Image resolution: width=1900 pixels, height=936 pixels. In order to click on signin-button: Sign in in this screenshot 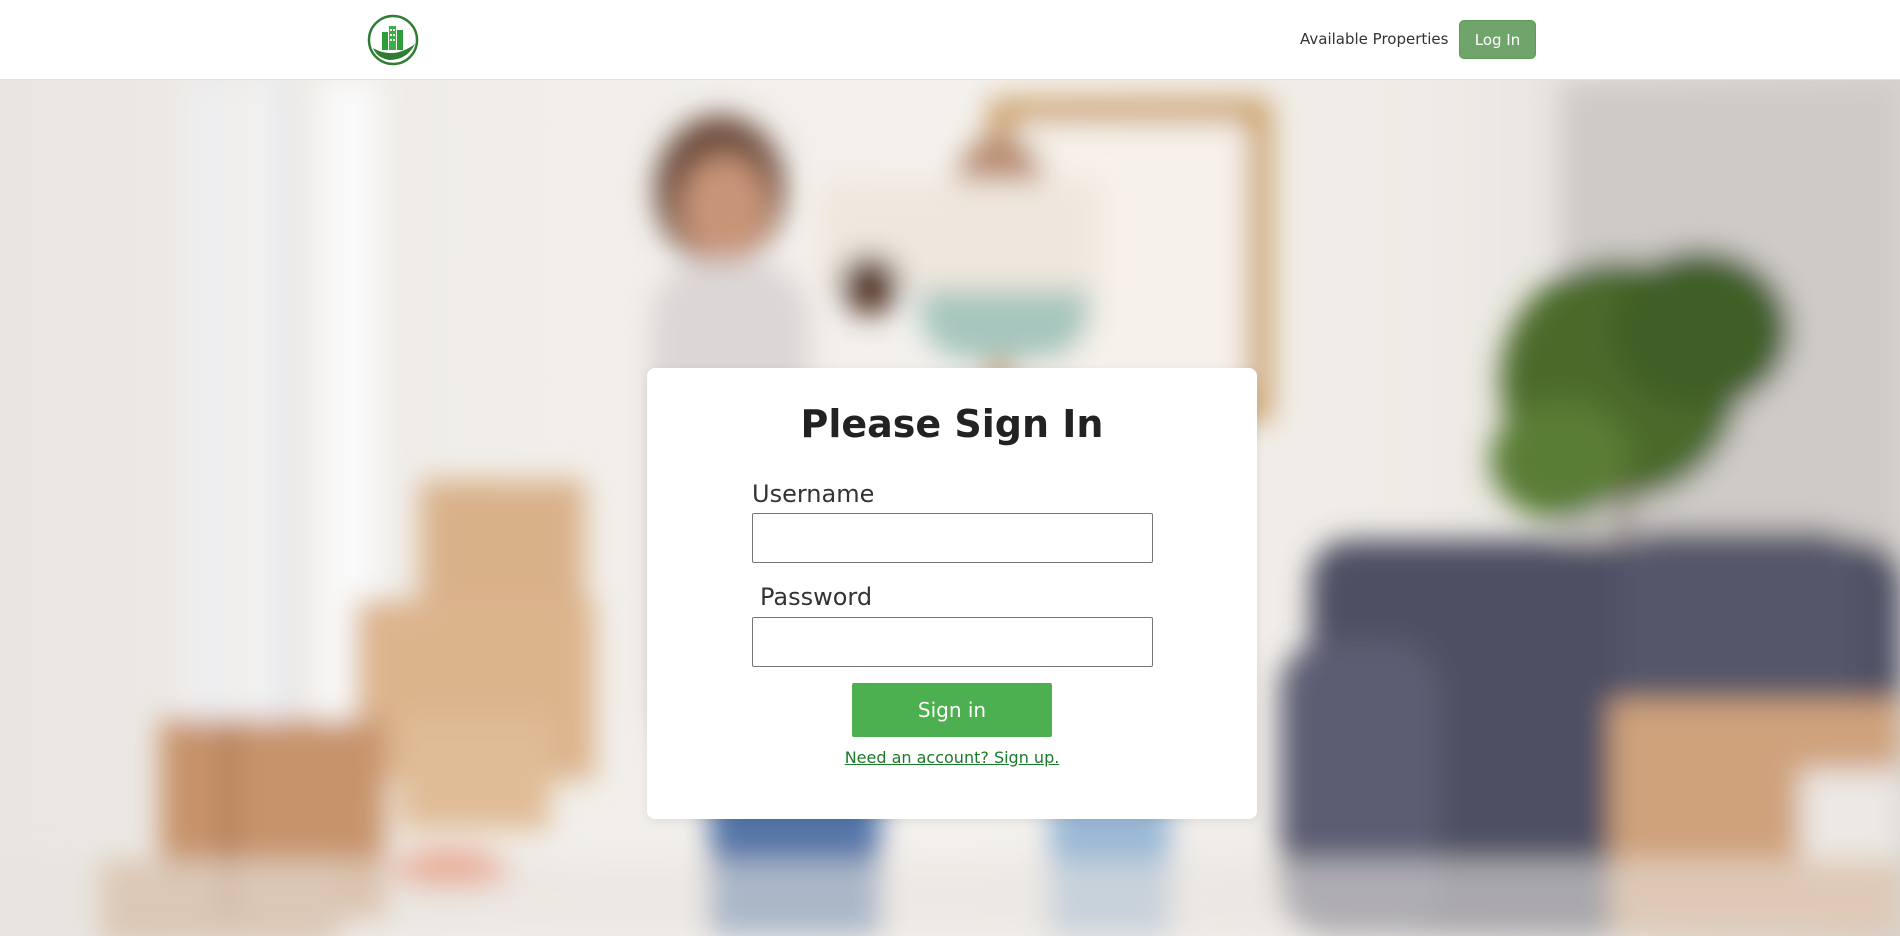, I will do `click(952, 710)`.